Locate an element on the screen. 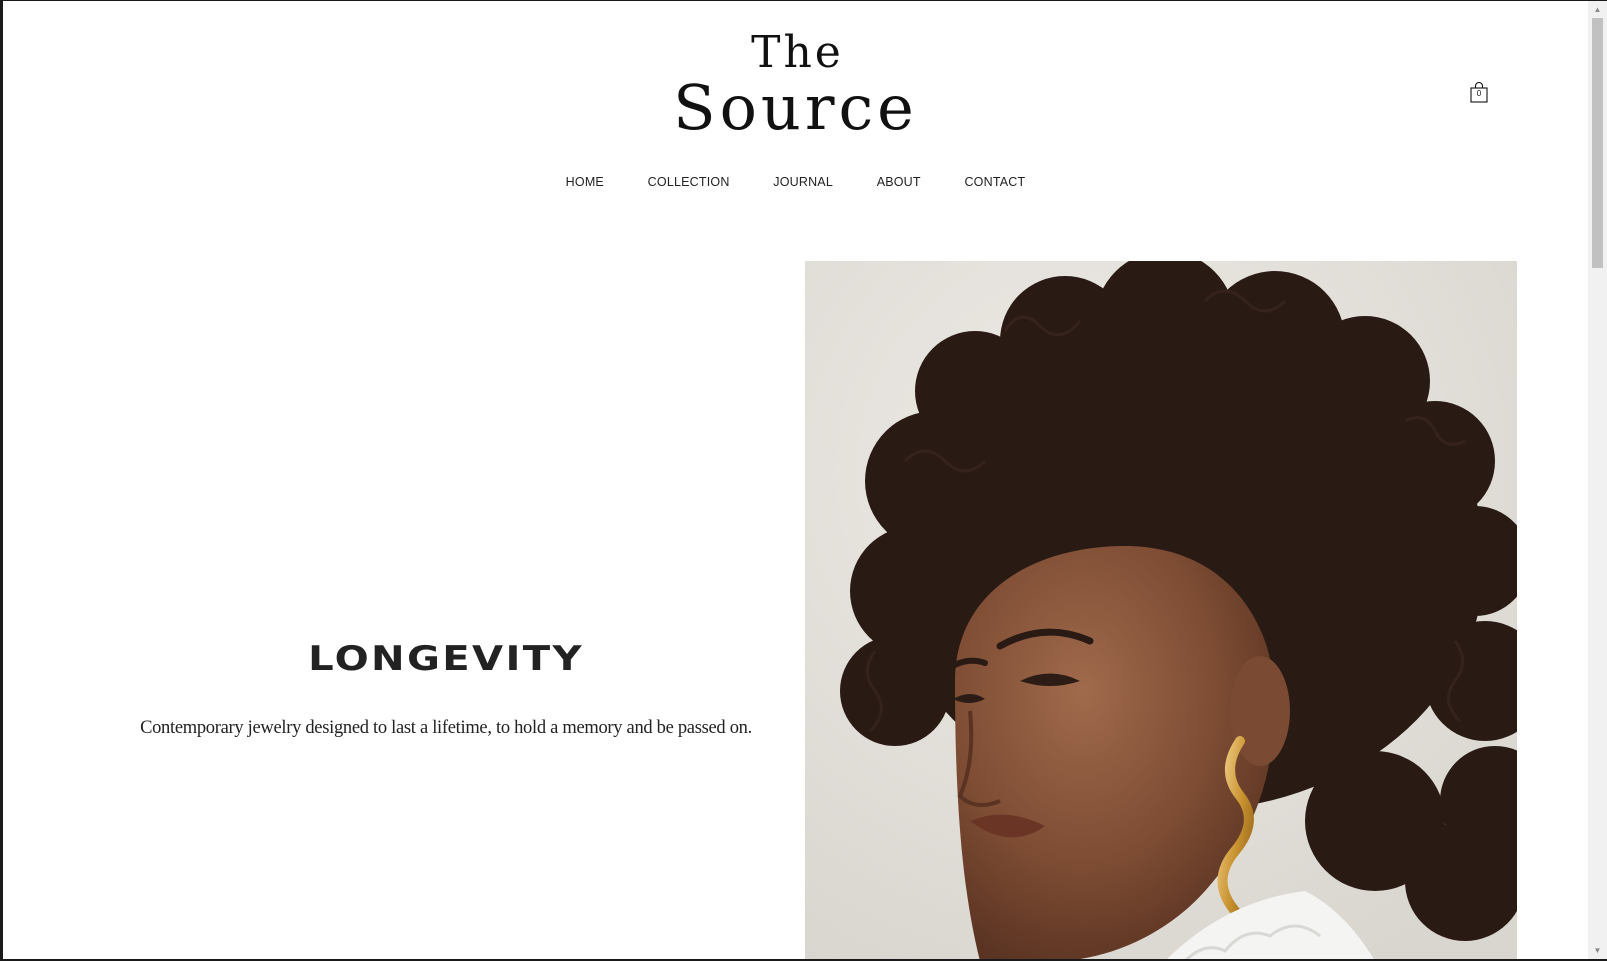  scroll-up-arrow-icon: ▲ is located at coordinates (1597, 9).